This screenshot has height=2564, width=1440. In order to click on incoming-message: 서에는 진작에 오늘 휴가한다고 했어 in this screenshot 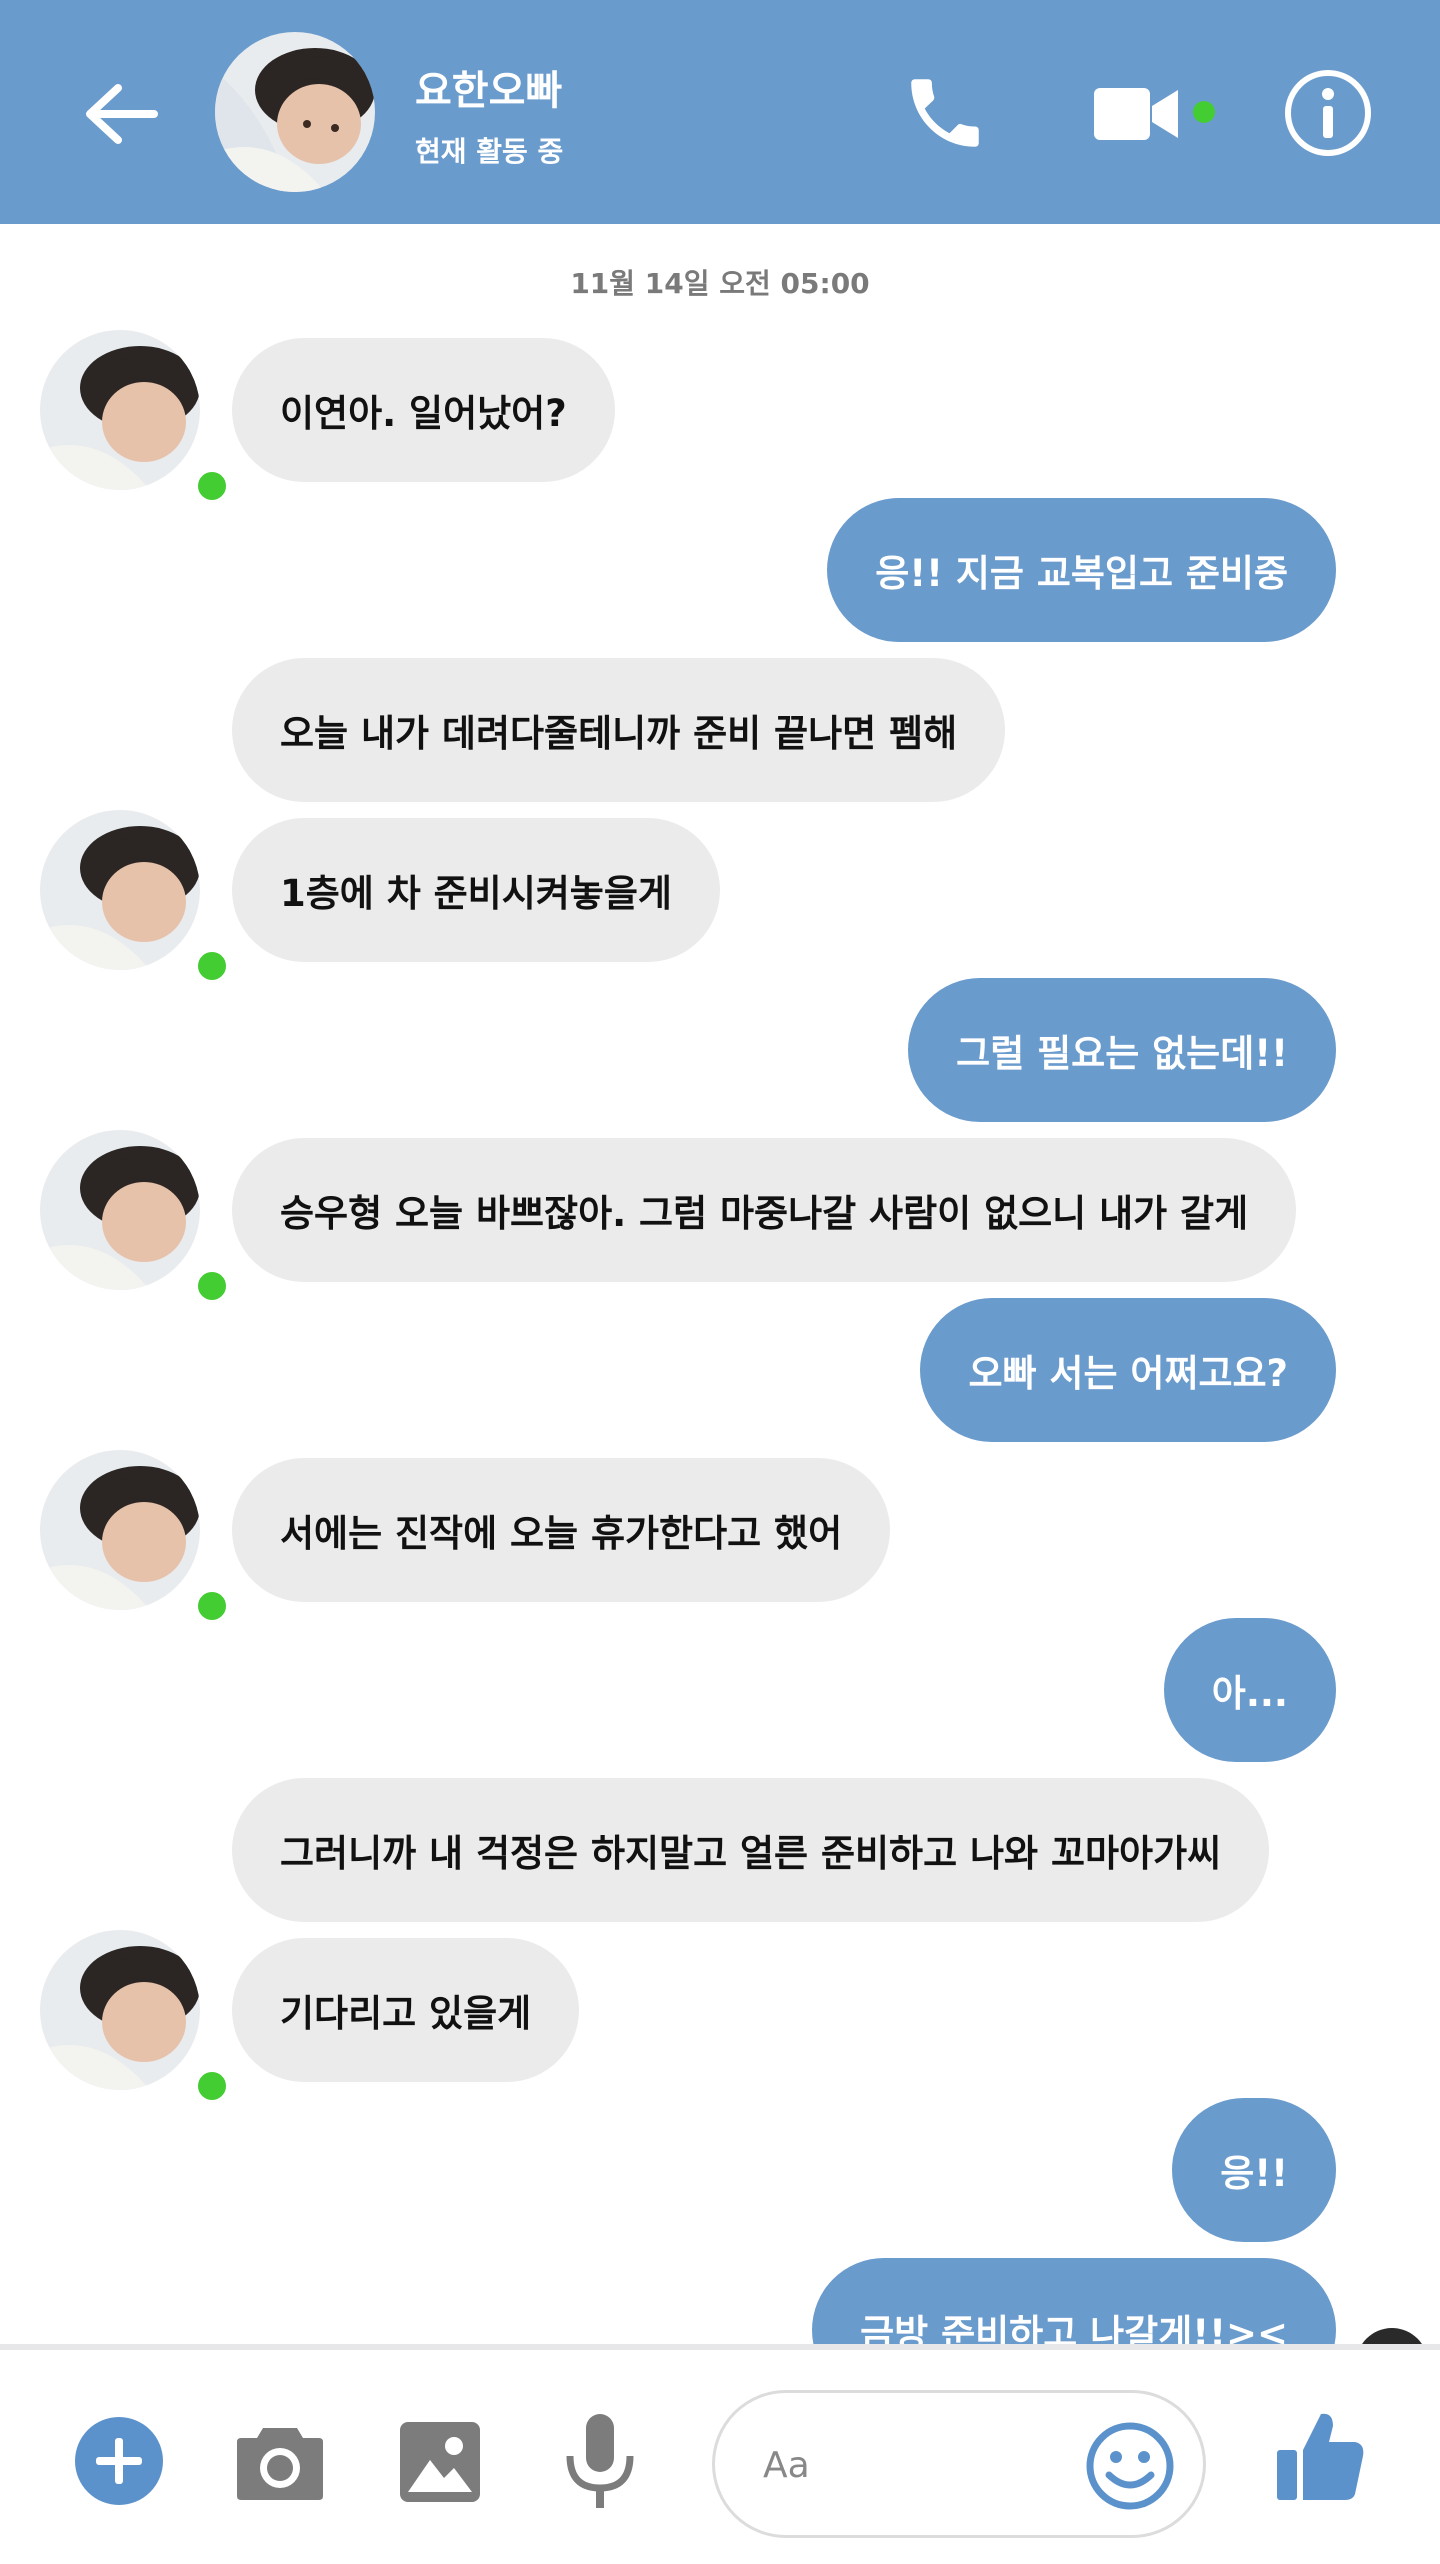, I will do `click(561, 1530)`.